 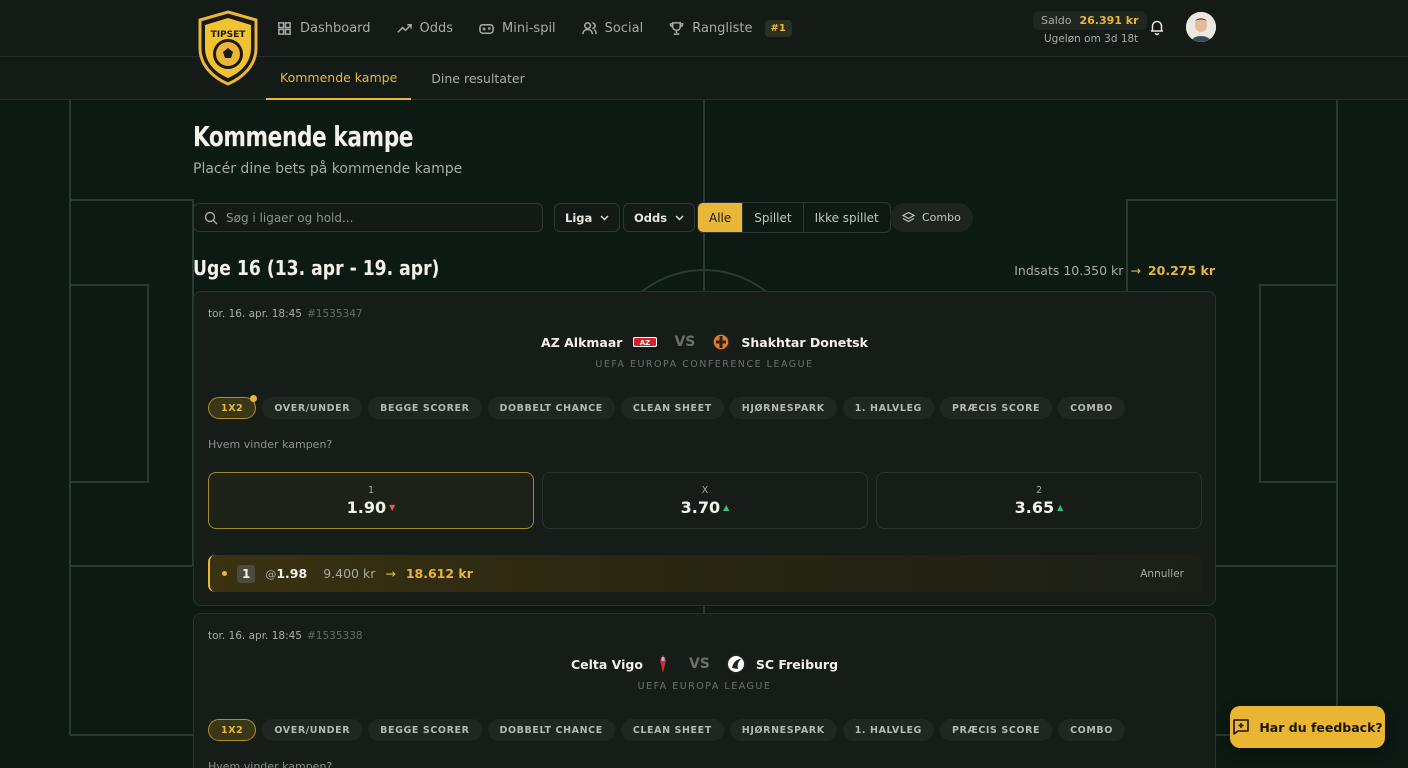 I want to click on odds-button-home: 1 1.90 ▼, so click(x=371, y=500).